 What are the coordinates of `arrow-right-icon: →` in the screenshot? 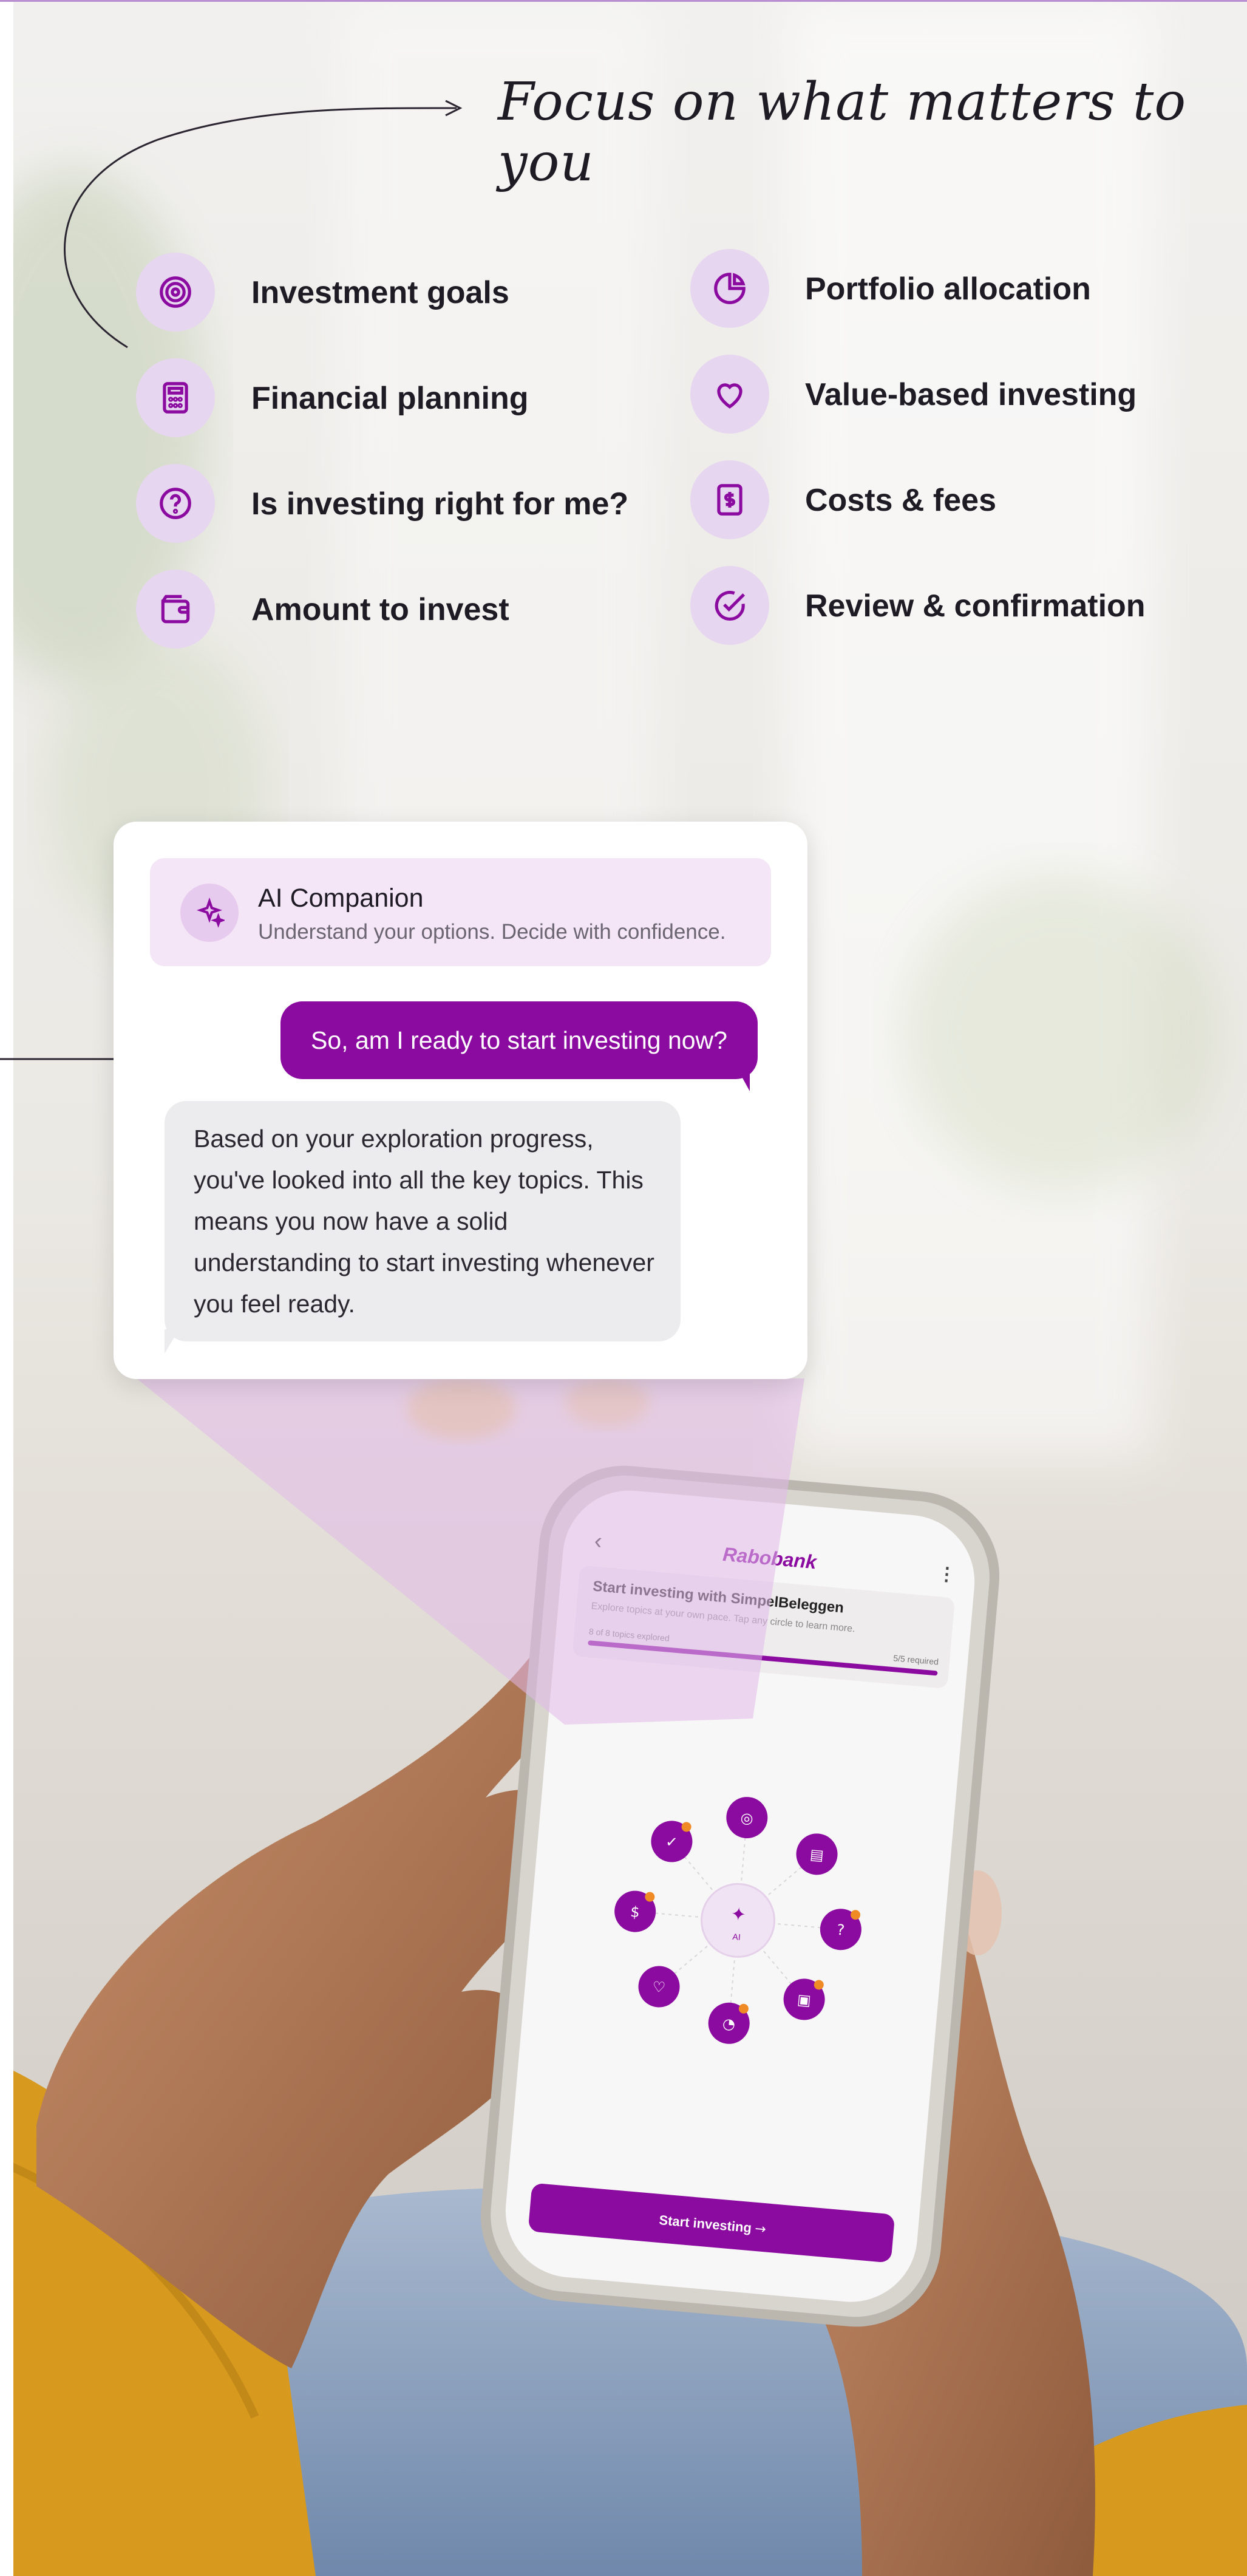 It's located at (760, 2229).